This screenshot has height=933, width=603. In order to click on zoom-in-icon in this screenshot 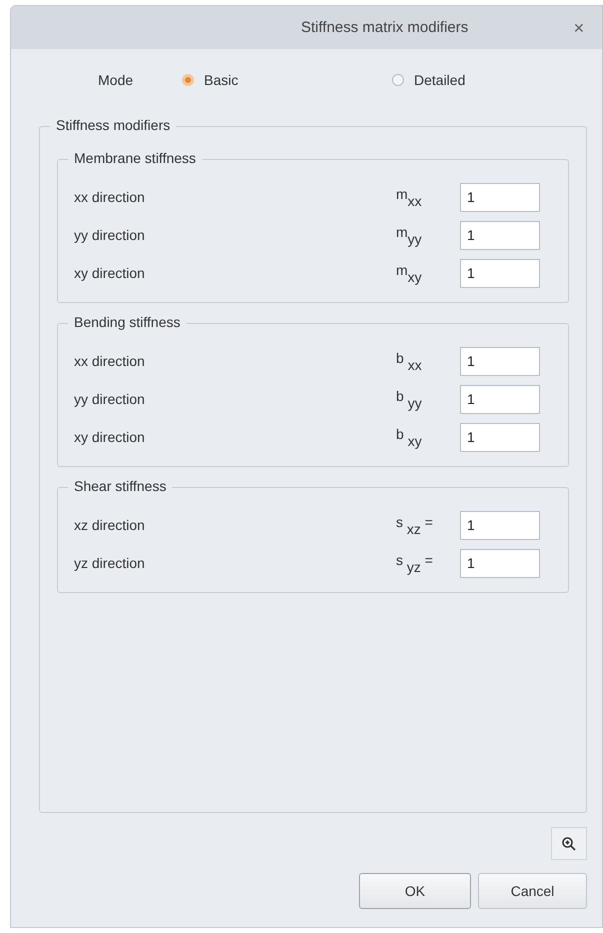, I will do `click(569, 844)`.